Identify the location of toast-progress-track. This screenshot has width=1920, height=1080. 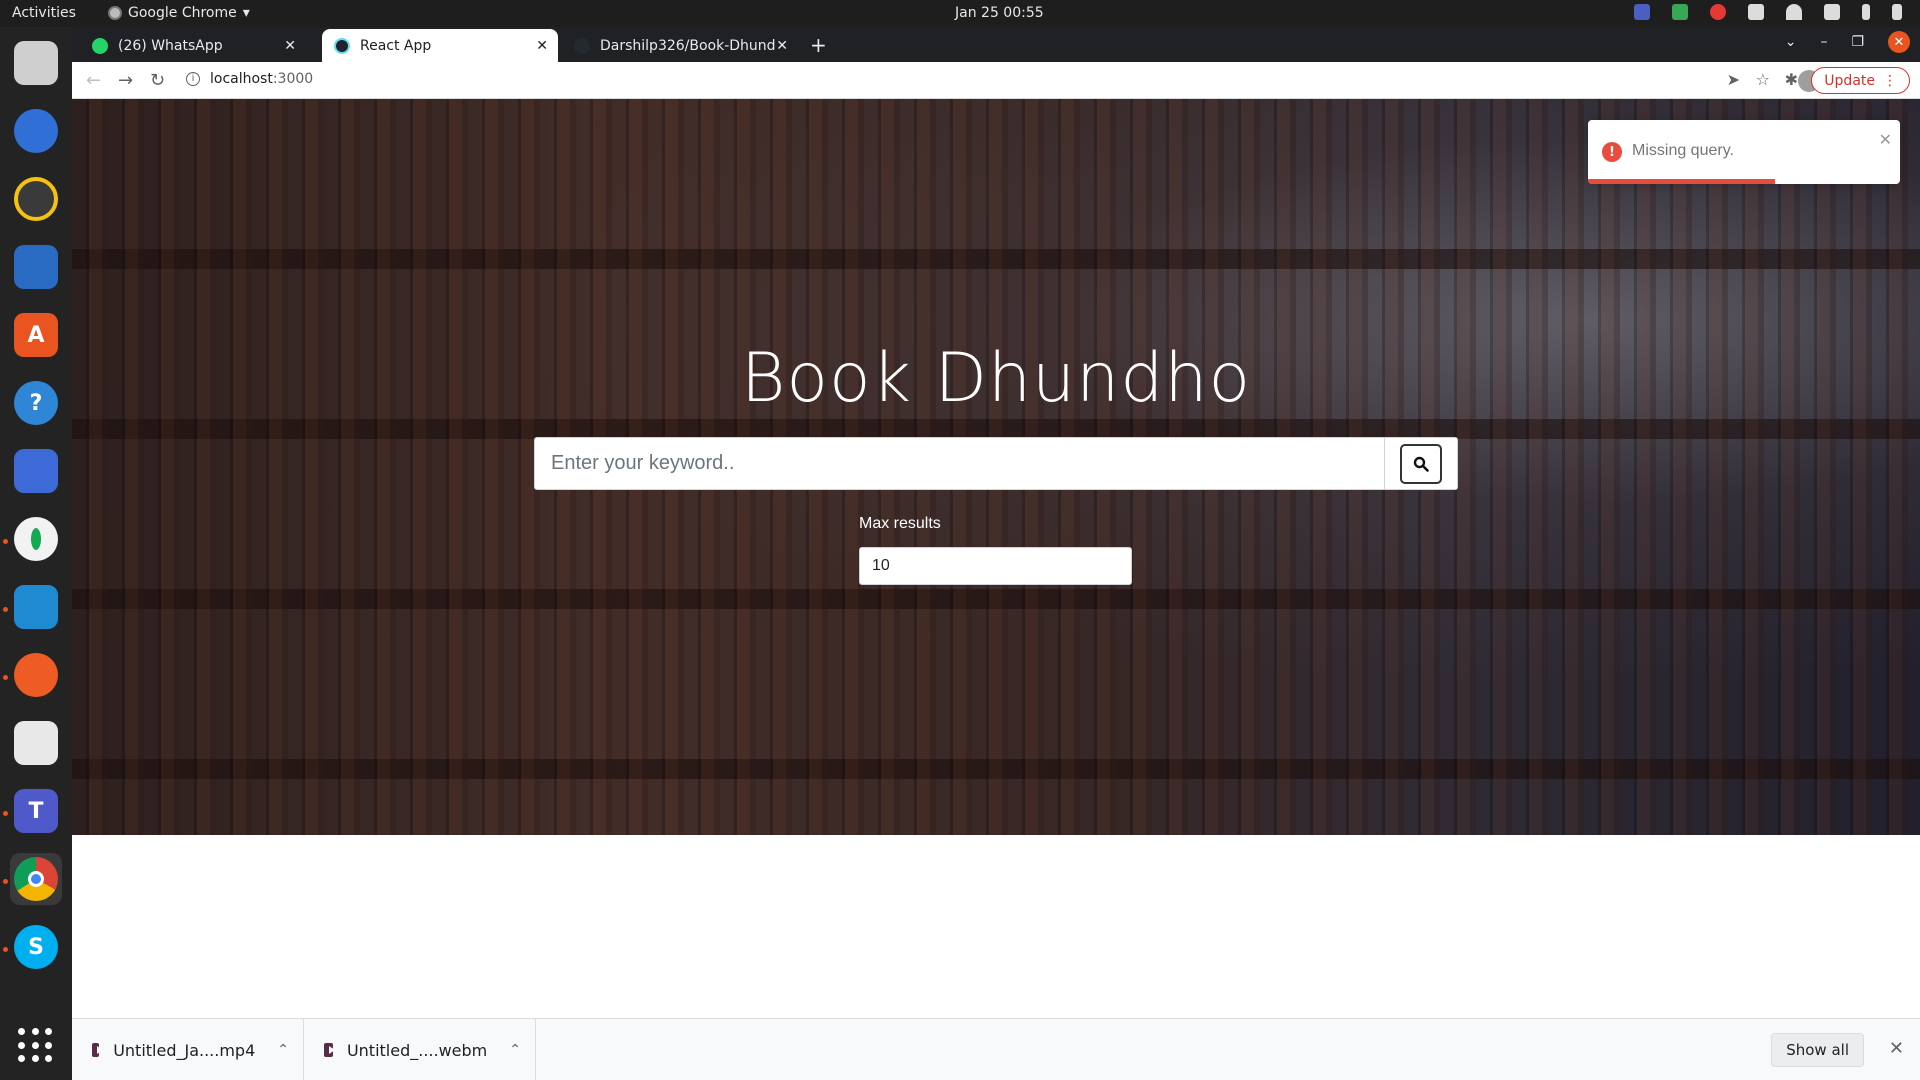
(1744, 181).